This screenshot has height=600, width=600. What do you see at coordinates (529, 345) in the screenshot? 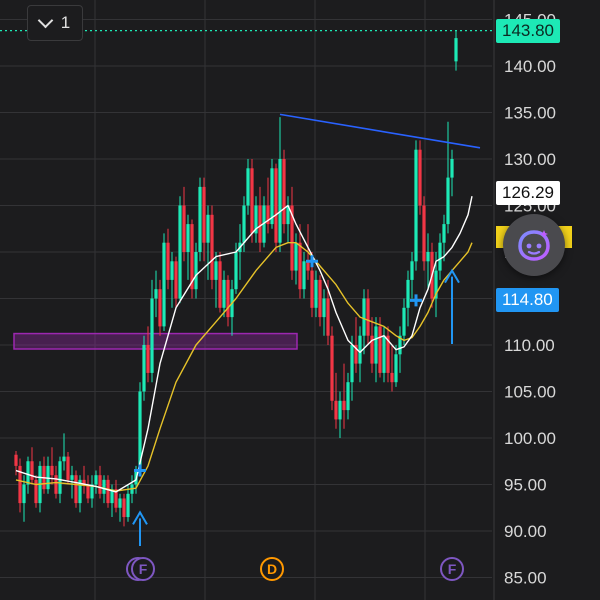
I see `y-tick-label: 110.00` at bounding box center [529, 345].